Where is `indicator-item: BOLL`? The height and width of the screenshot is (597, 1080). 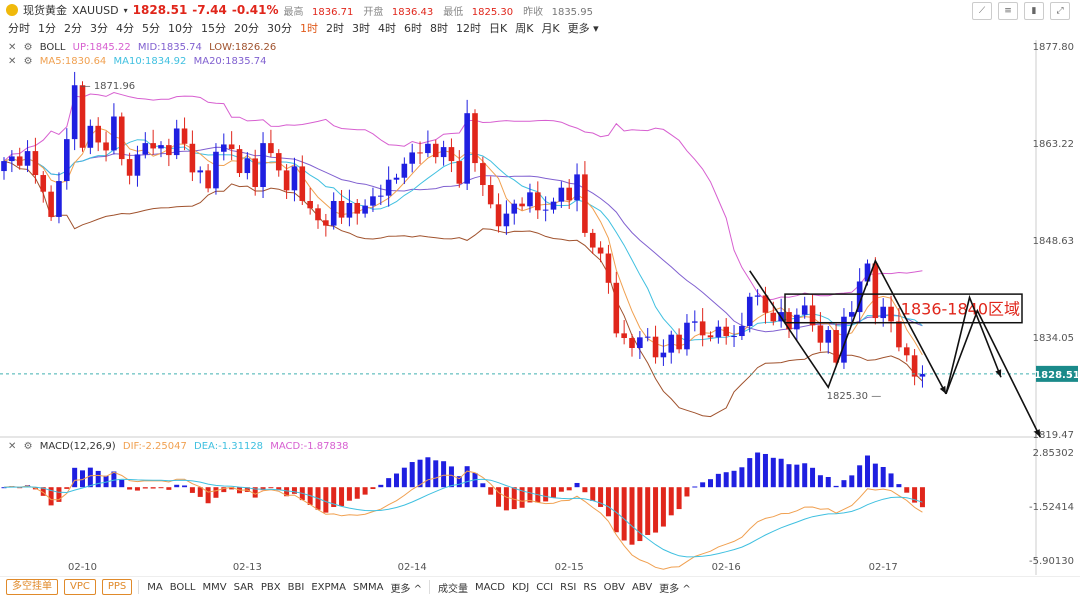 indicator-item: BOLL is located at coordinates (183, 587).